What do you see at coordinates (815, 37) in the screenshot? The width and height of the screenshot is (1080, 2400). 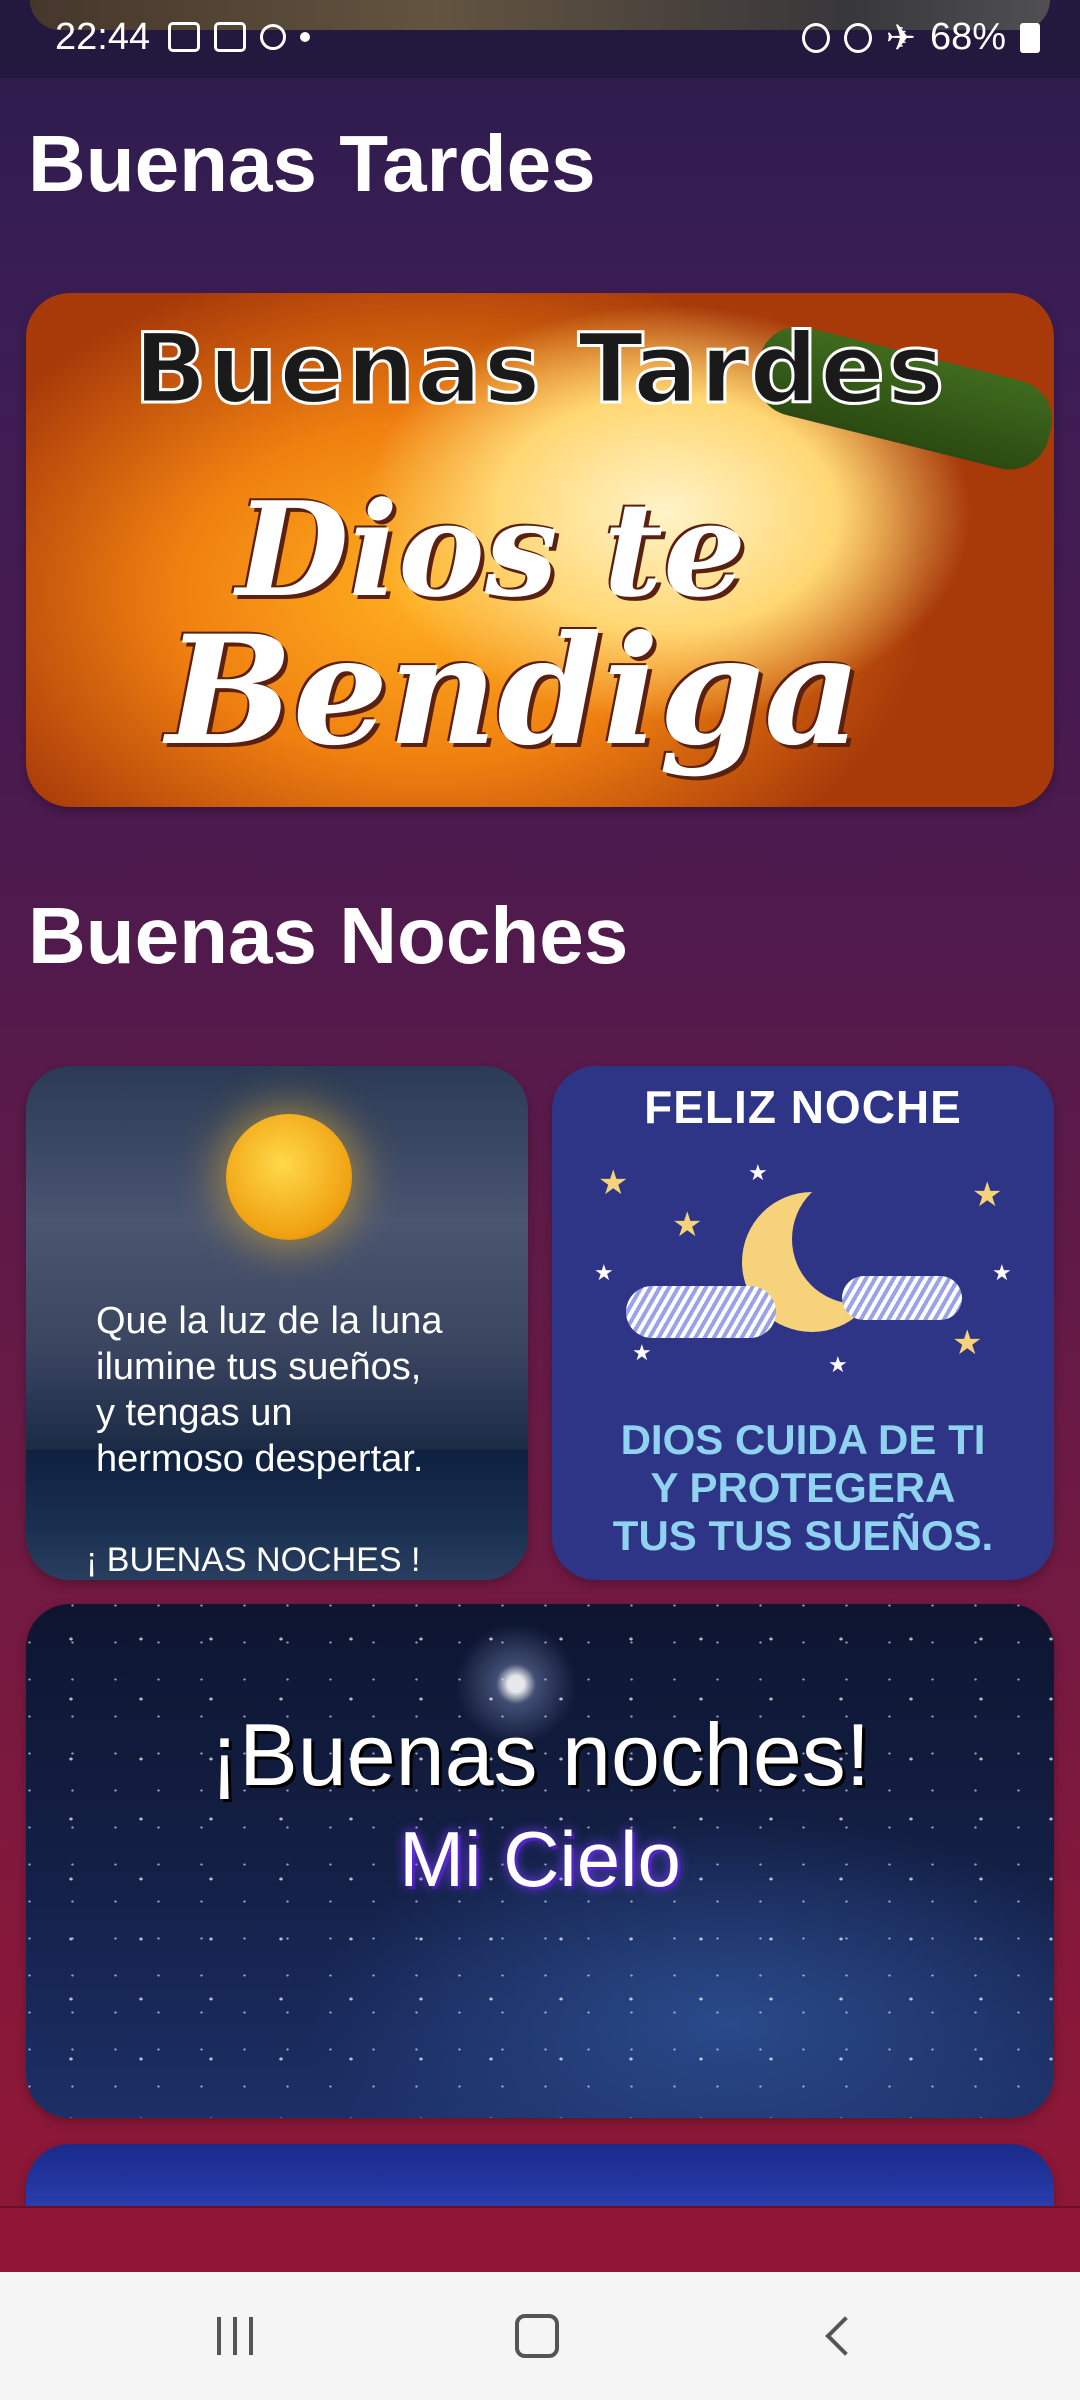 I see `data-saver-icon` at bounding box center [815, 37].